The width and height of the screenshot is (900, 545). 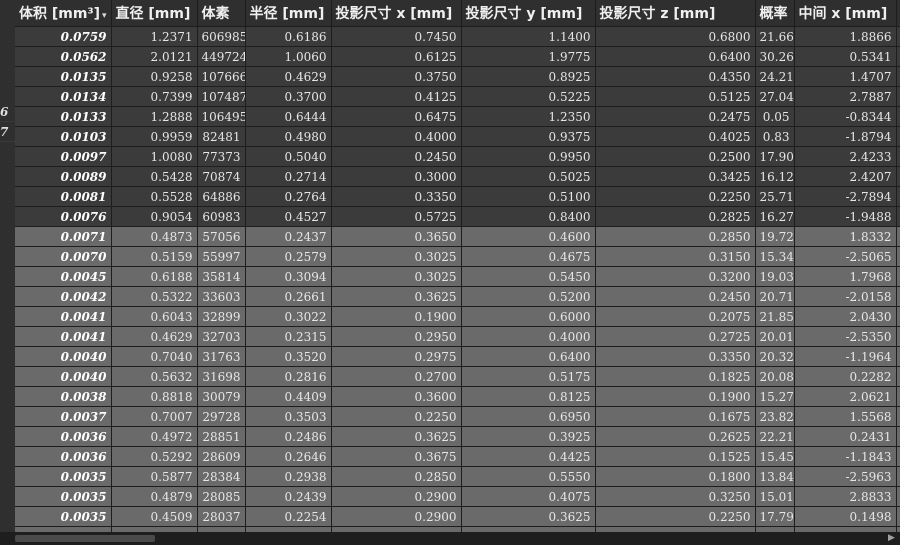 I want to click on table-cell: 0.4873, so click(x=154, y=236).